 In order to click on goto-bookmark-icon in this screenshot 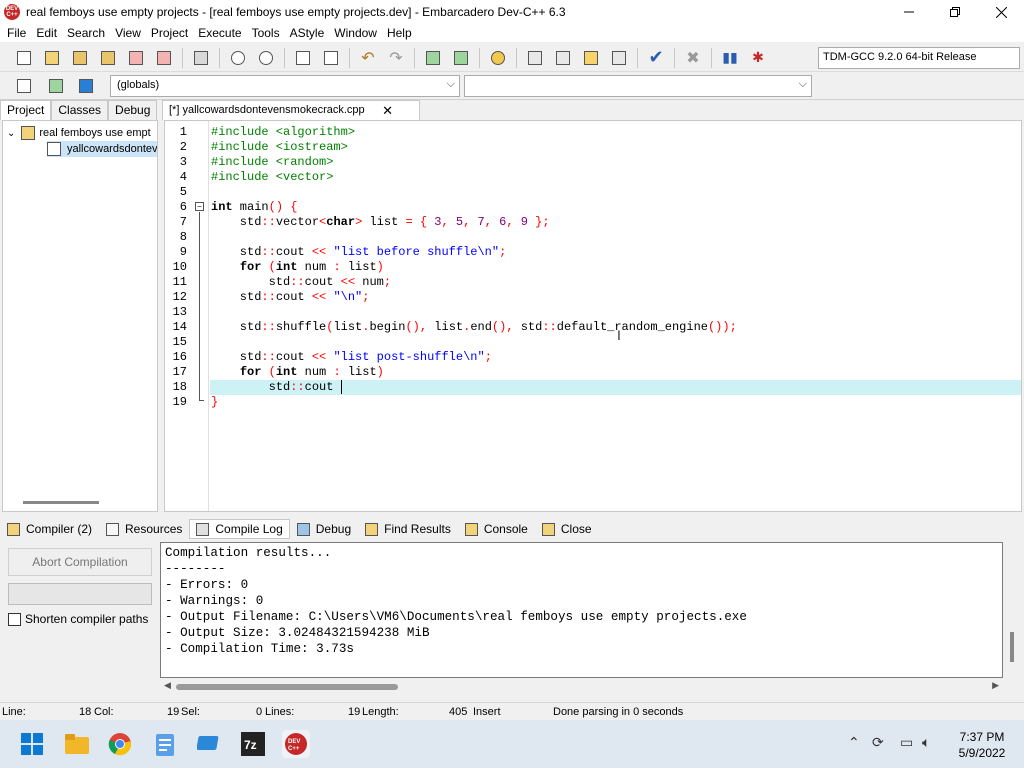, I will do `click(86, 86)`.